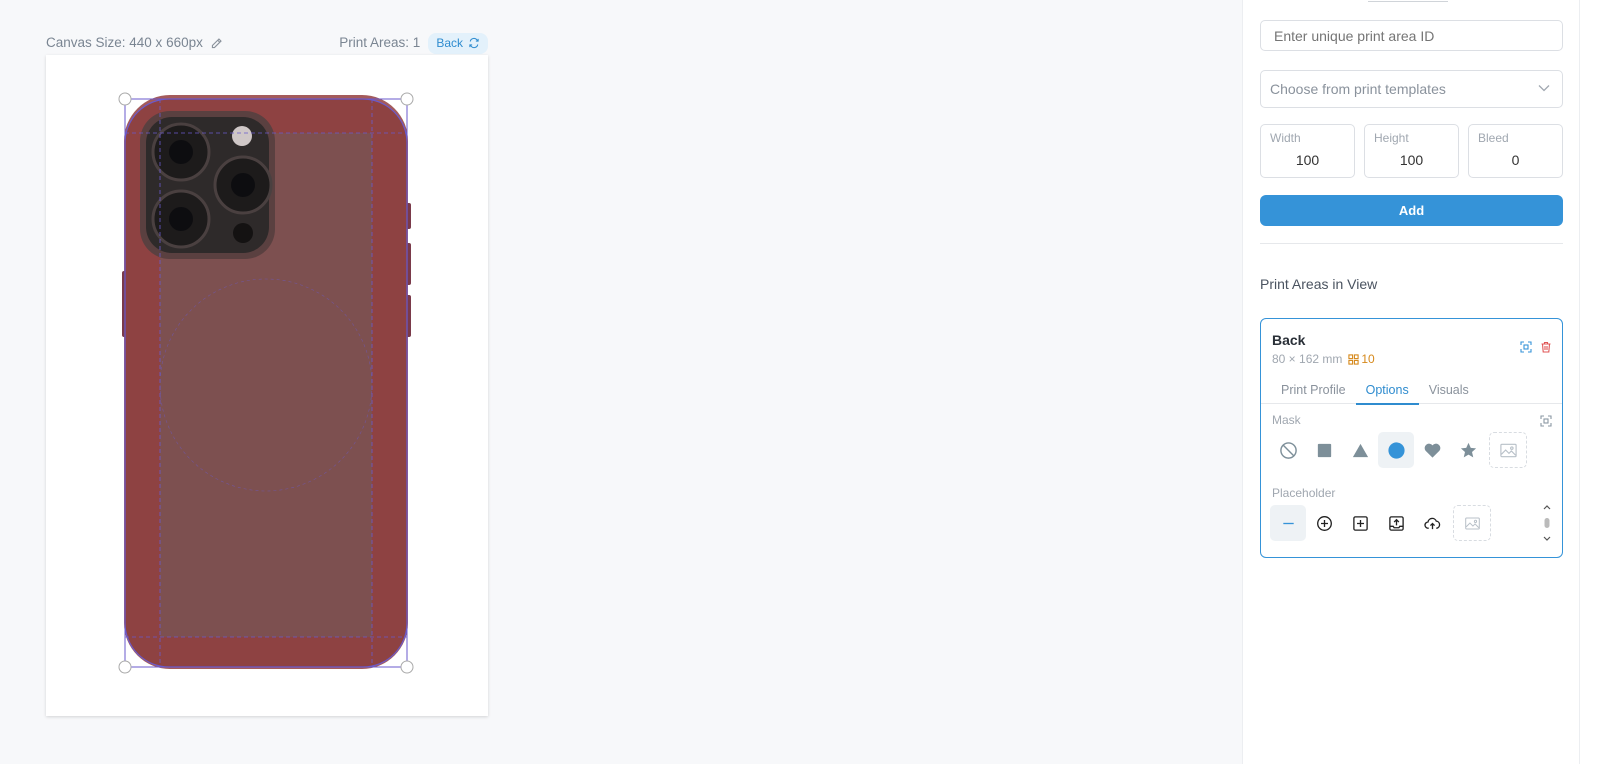  Describe the element at coordinates (474, 43) in the screenshot. I see `switch-view-icon` at that location.